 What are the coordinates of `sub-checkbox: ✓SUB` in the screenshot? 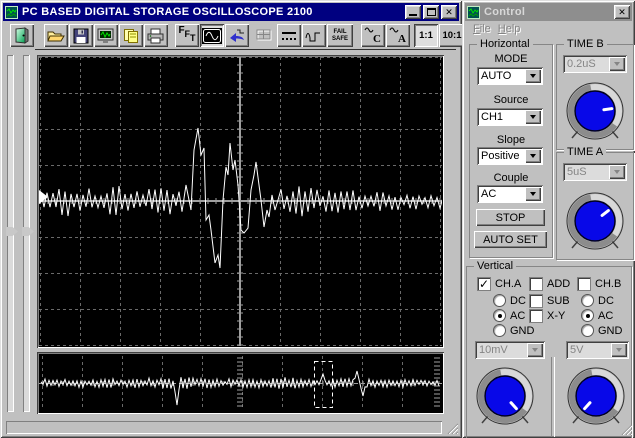 It's located at (549, 300).